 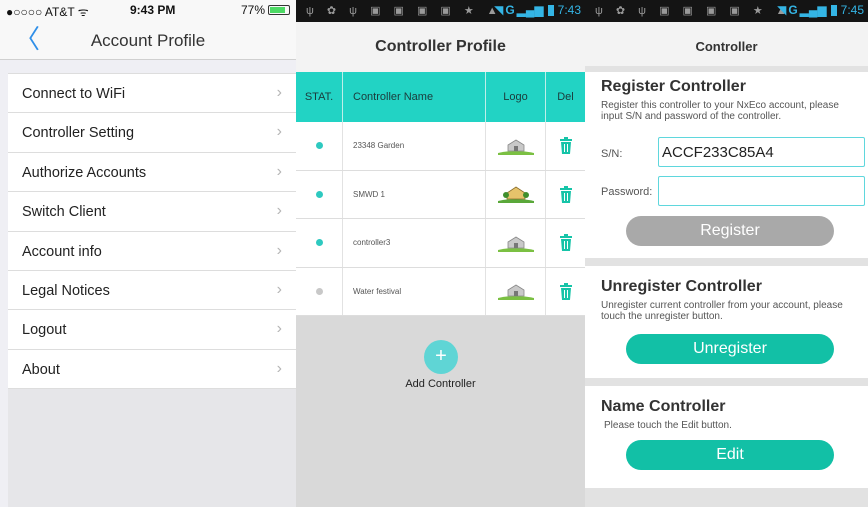 I want to click on table-row: 23348 Garden, so click(x=440, y=146).